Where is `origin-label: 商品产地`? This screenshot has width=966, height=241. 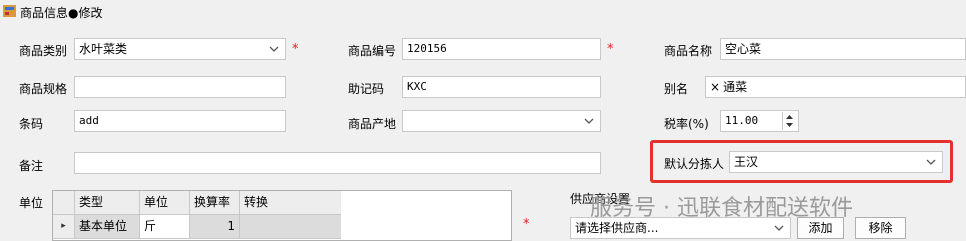
origin-label: 商品产地 is located at coordinates (372, 124).